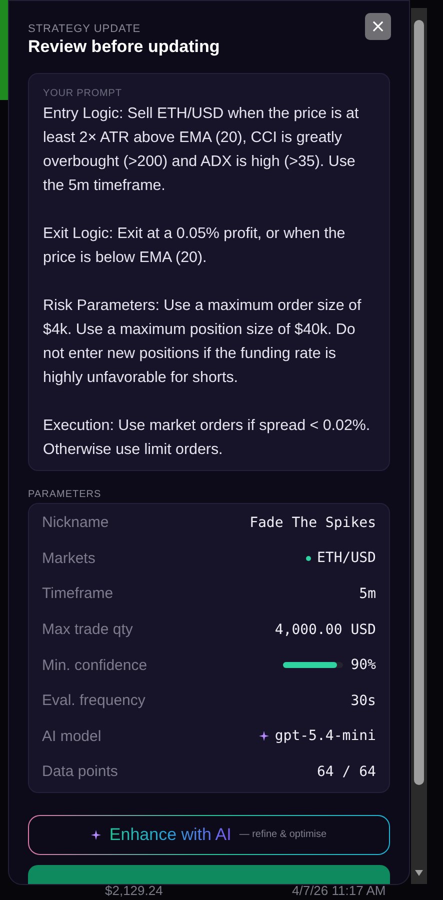 The width and height of the screenshot is (443, 900). What do you see at coordinates (80, 771) in the screenshot?
I see `param-name: Data points` at bounding box center [80, 771].